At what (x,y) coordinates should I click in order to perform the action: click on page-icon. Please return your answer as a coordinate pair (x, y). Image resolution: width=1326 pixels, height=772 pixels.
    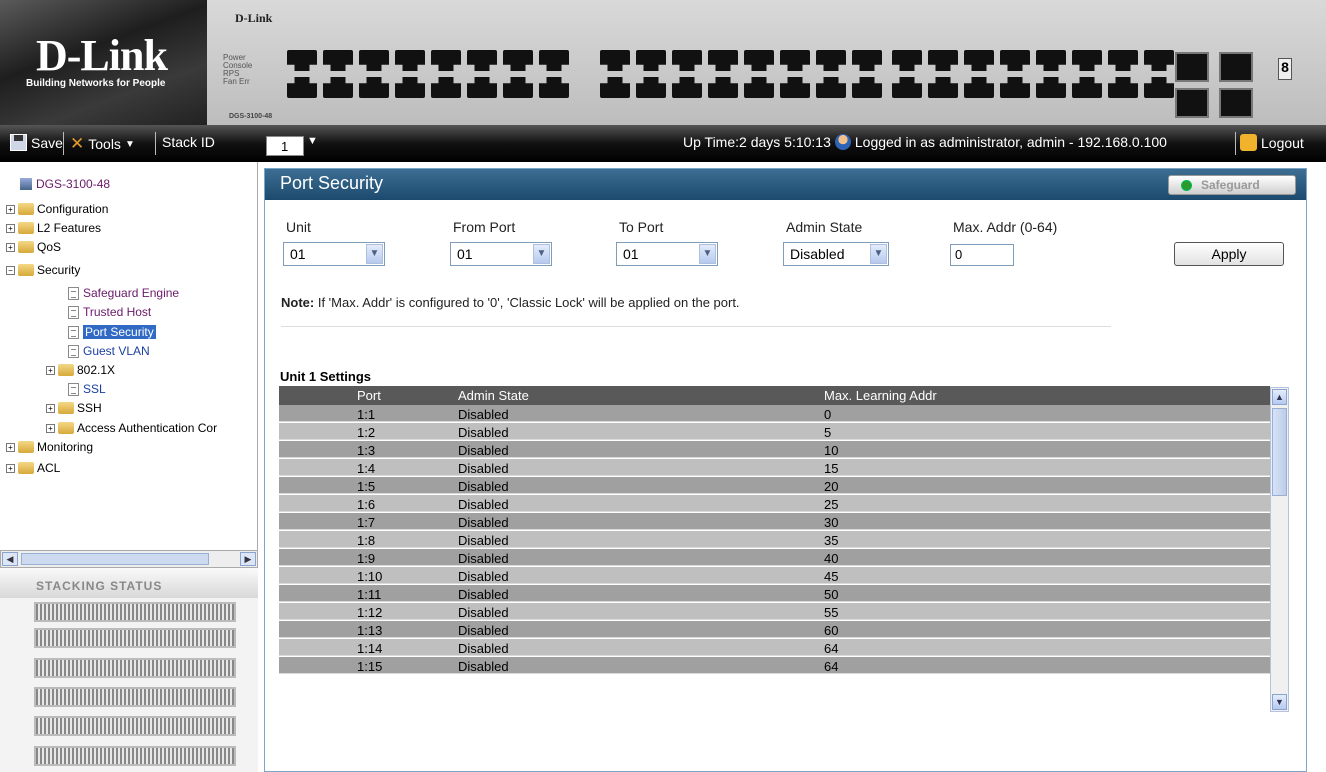
    Looking at the image, I should click on (73, 312).